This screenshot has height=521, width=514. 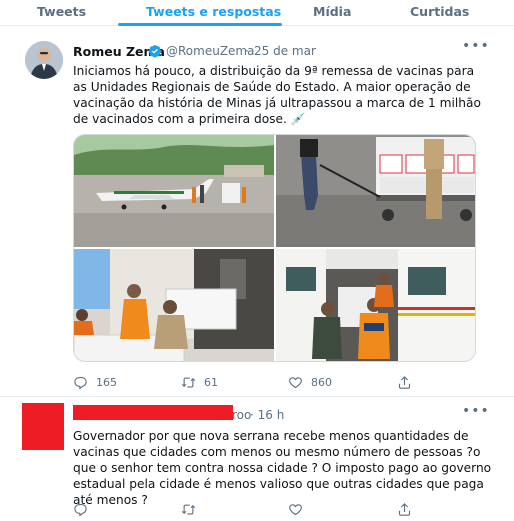 I want to click on media-photo-cargo-door, so click(x=375, y=305).